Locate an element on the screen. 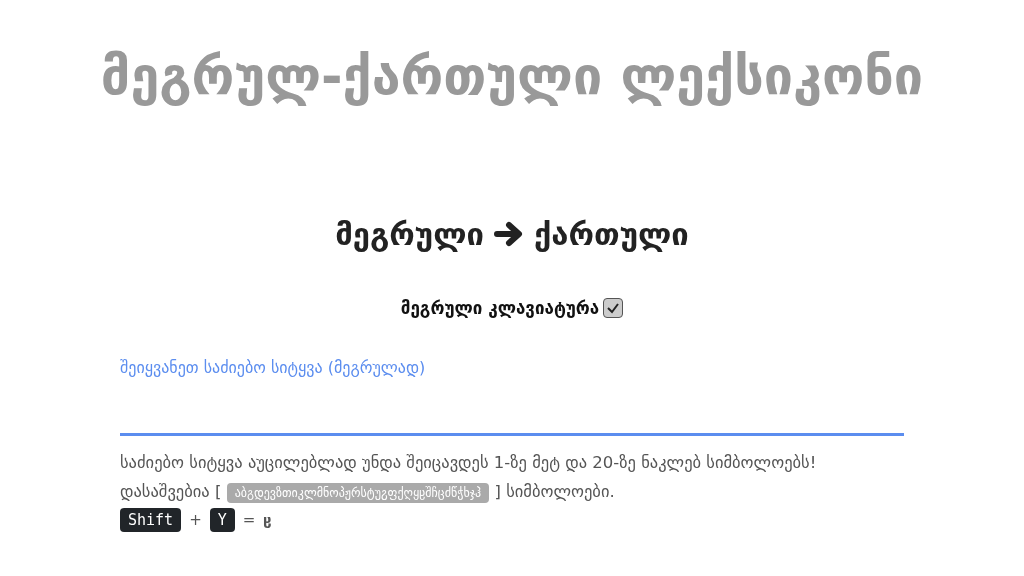 Image resolution: width=1024 pixels, height=576 pixels. page-title: მეგრულ-ქართული ლექსიკონი is located at coordinates (512, 76).